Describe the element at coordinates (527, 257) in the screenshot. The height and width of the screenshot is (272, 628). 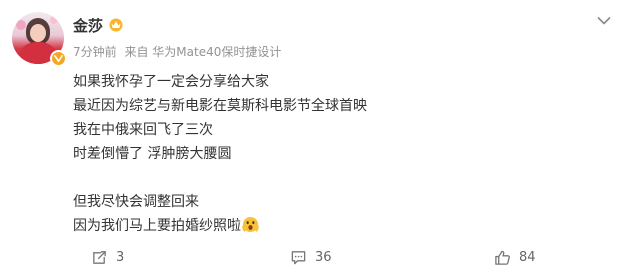
I see `like-count: 84` at that location.